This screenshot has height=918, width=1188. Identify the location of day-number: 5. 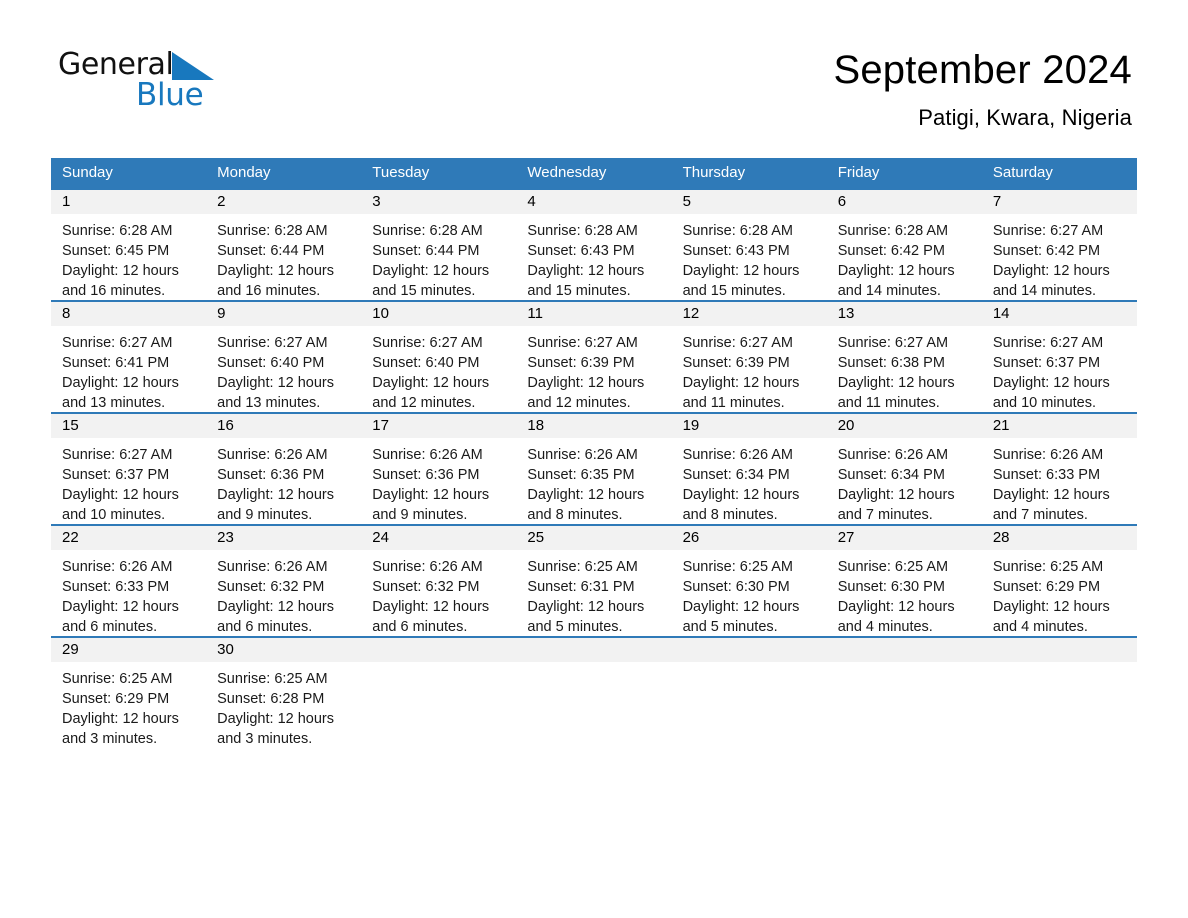
(686, 201).